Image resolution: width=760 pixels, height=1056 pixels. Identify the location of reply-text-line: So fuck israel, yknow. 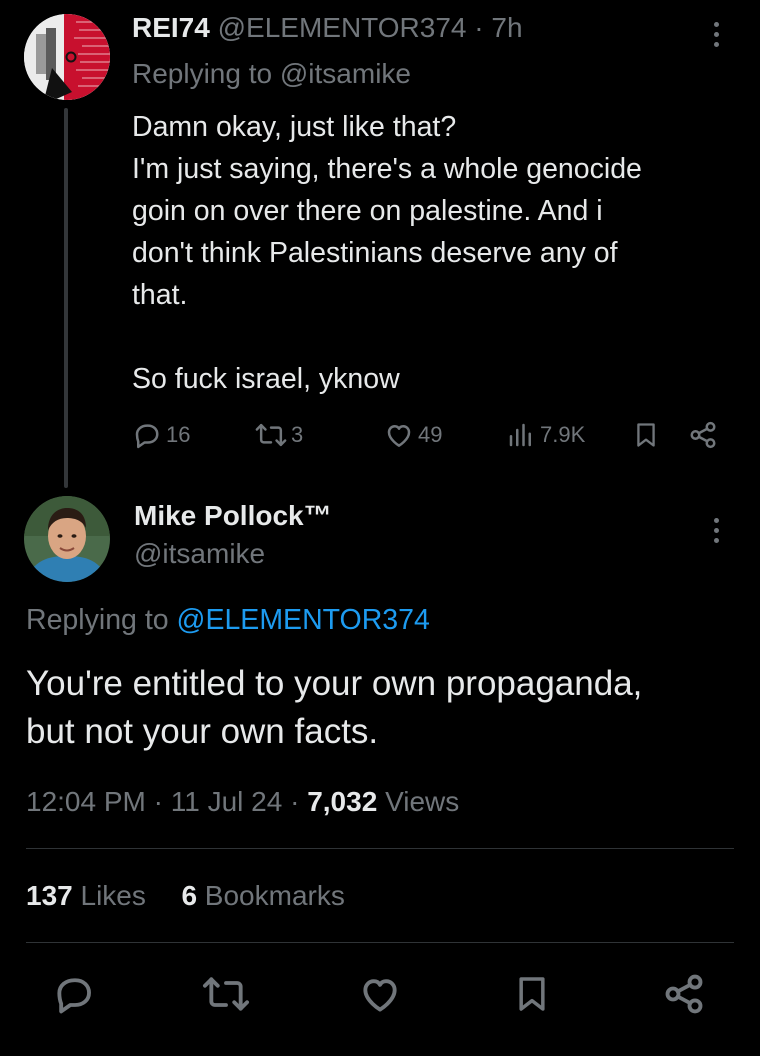
(266, 379).